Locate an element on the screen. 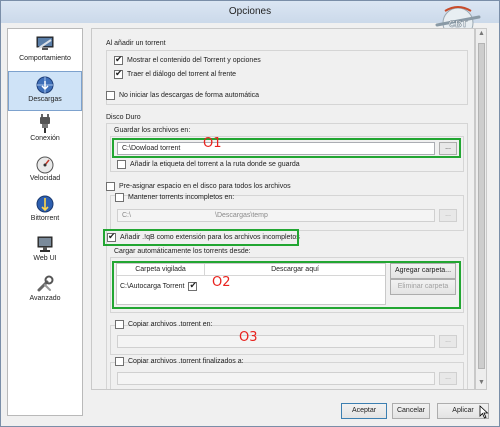 The height and width of the screenshot is (427, 500). sidebar-item-label: Avanzado is located at coordinates (45, 298).